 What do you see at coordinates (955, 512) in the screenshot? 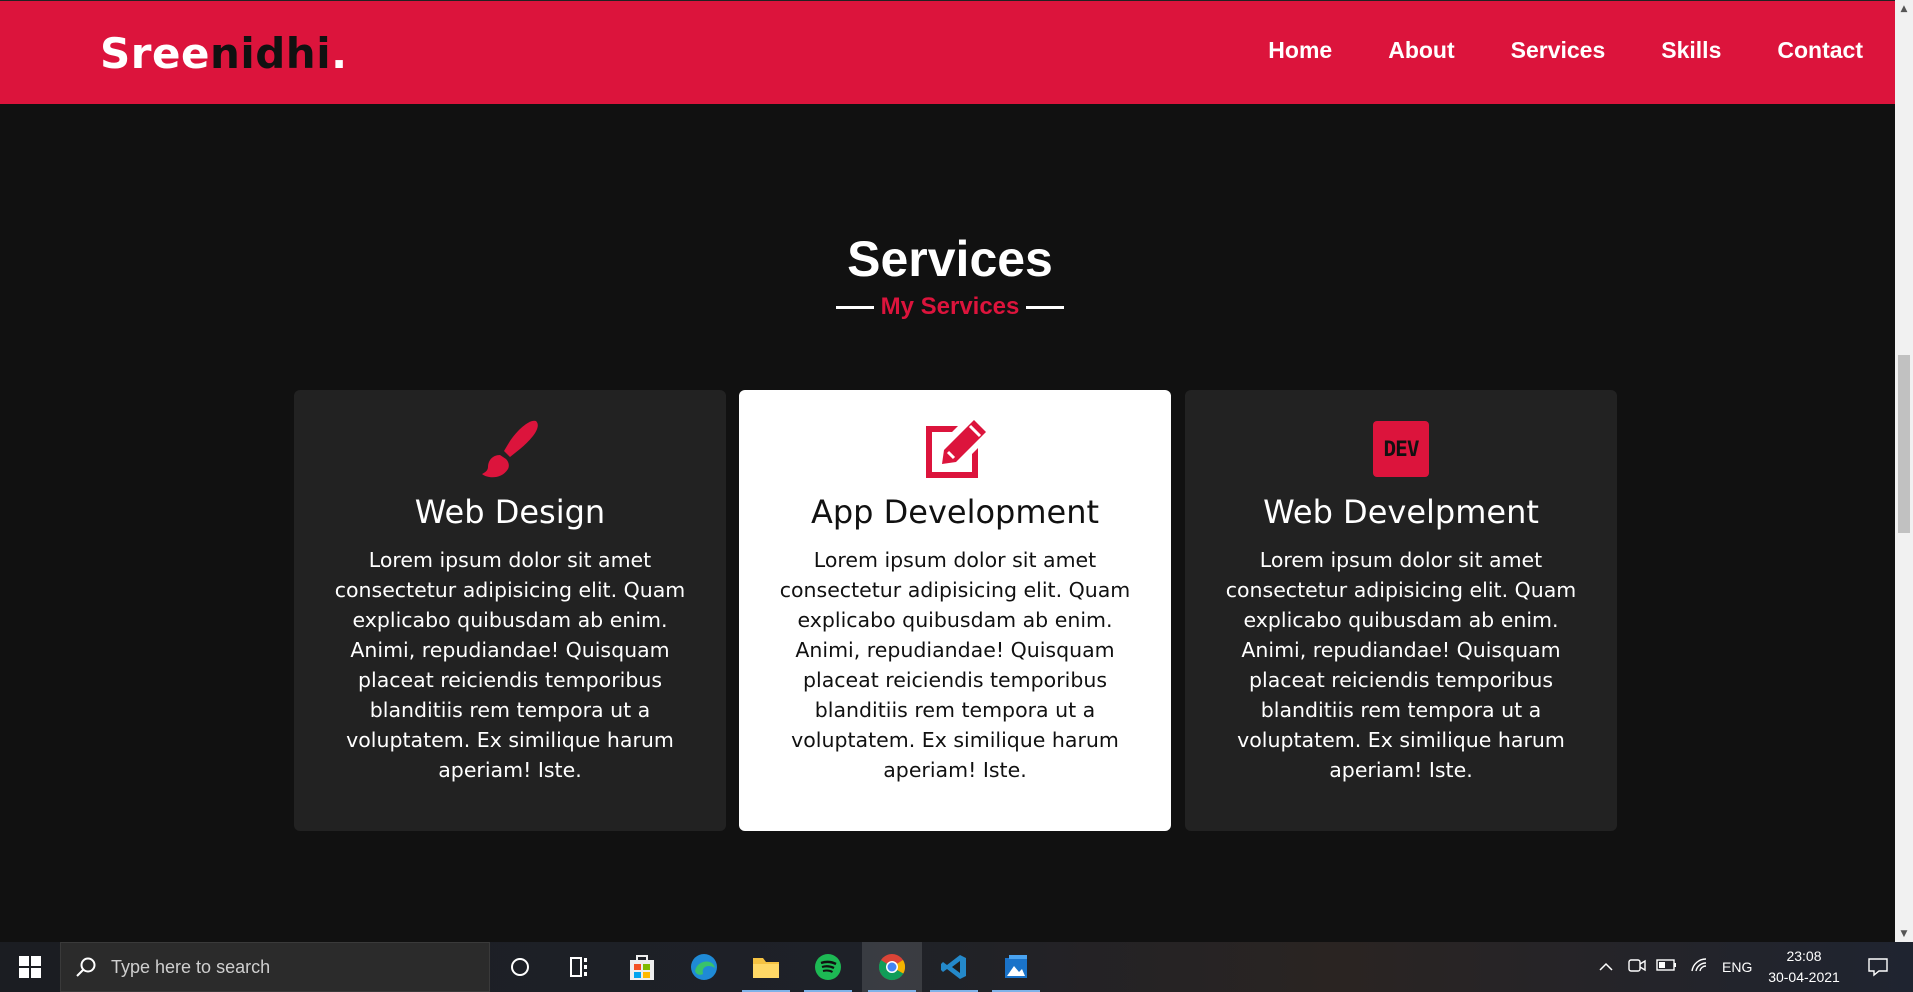
I see `card-title: App Development` at bounding box center [955, 512].